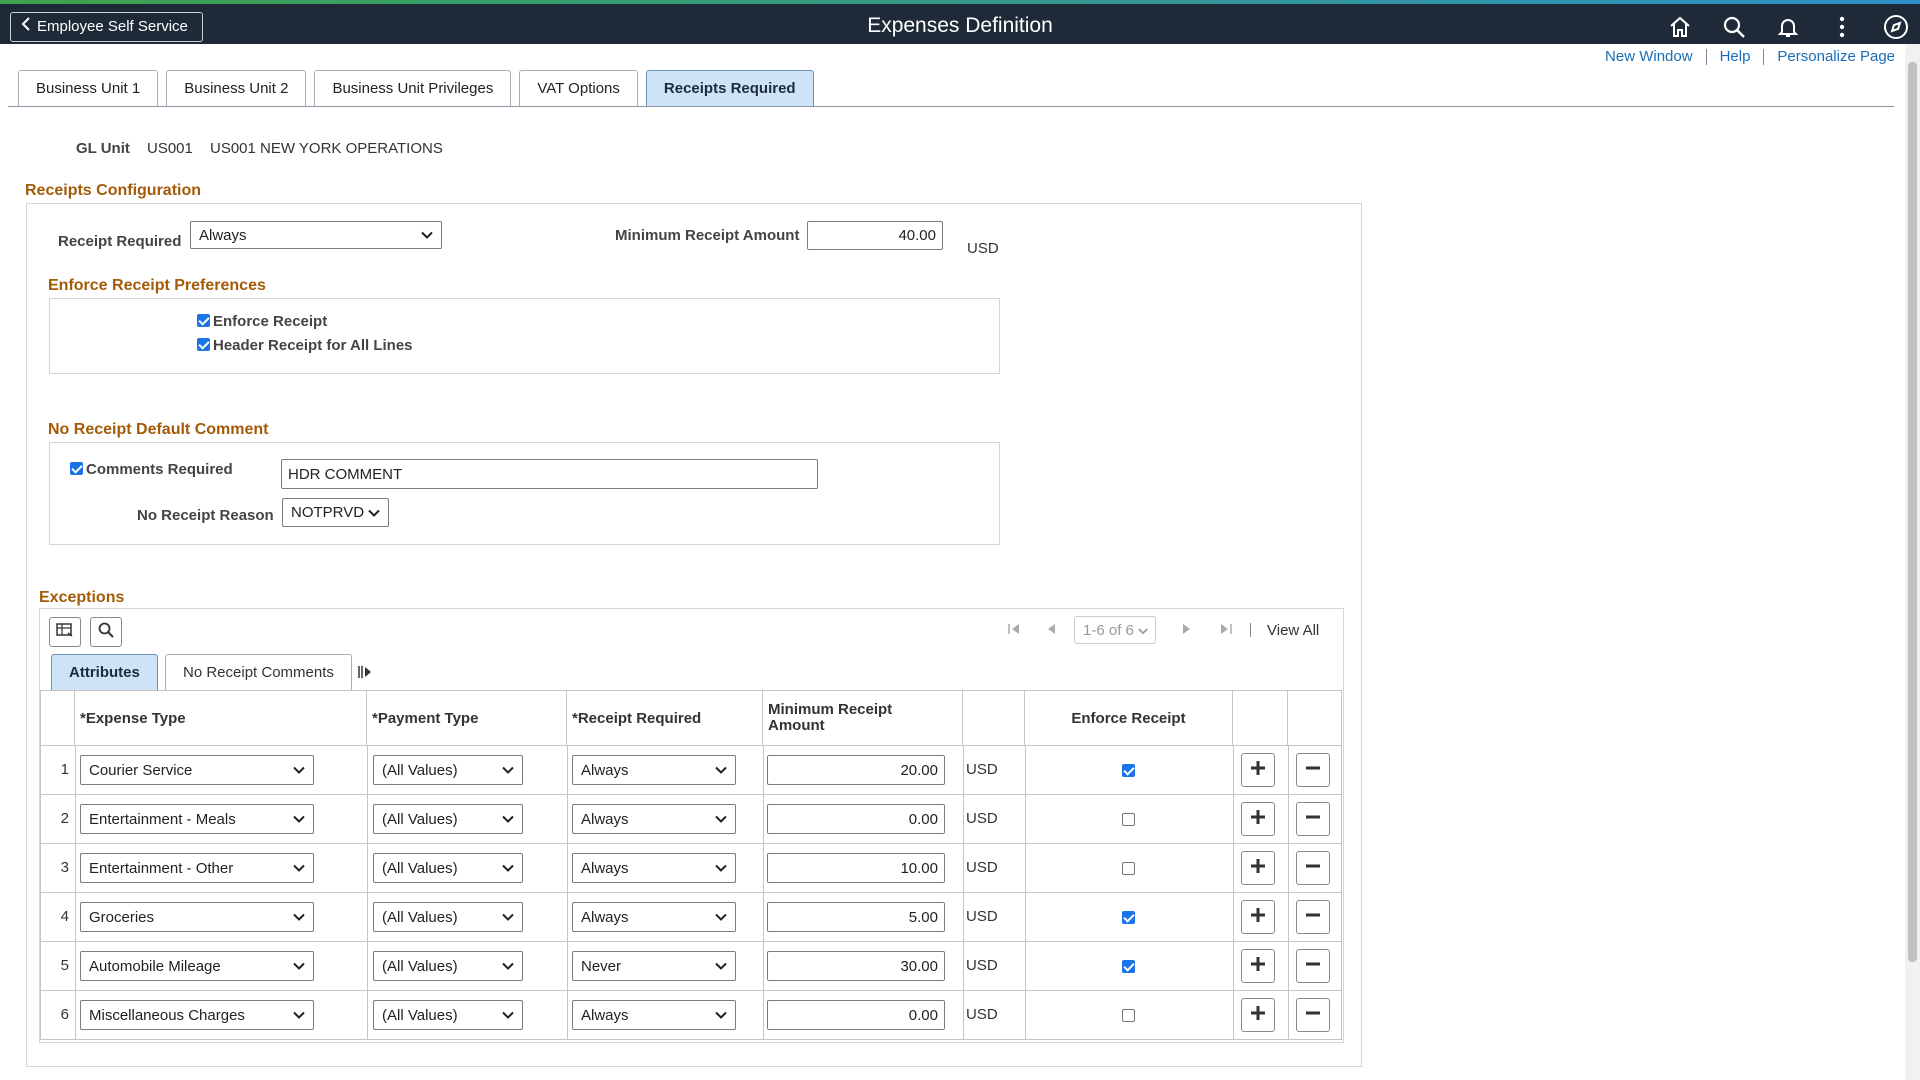 The width and height of the screenshot is (1920, 1080). I want to click on expense-type-value: Entertainment - Other, so click(161, 868).